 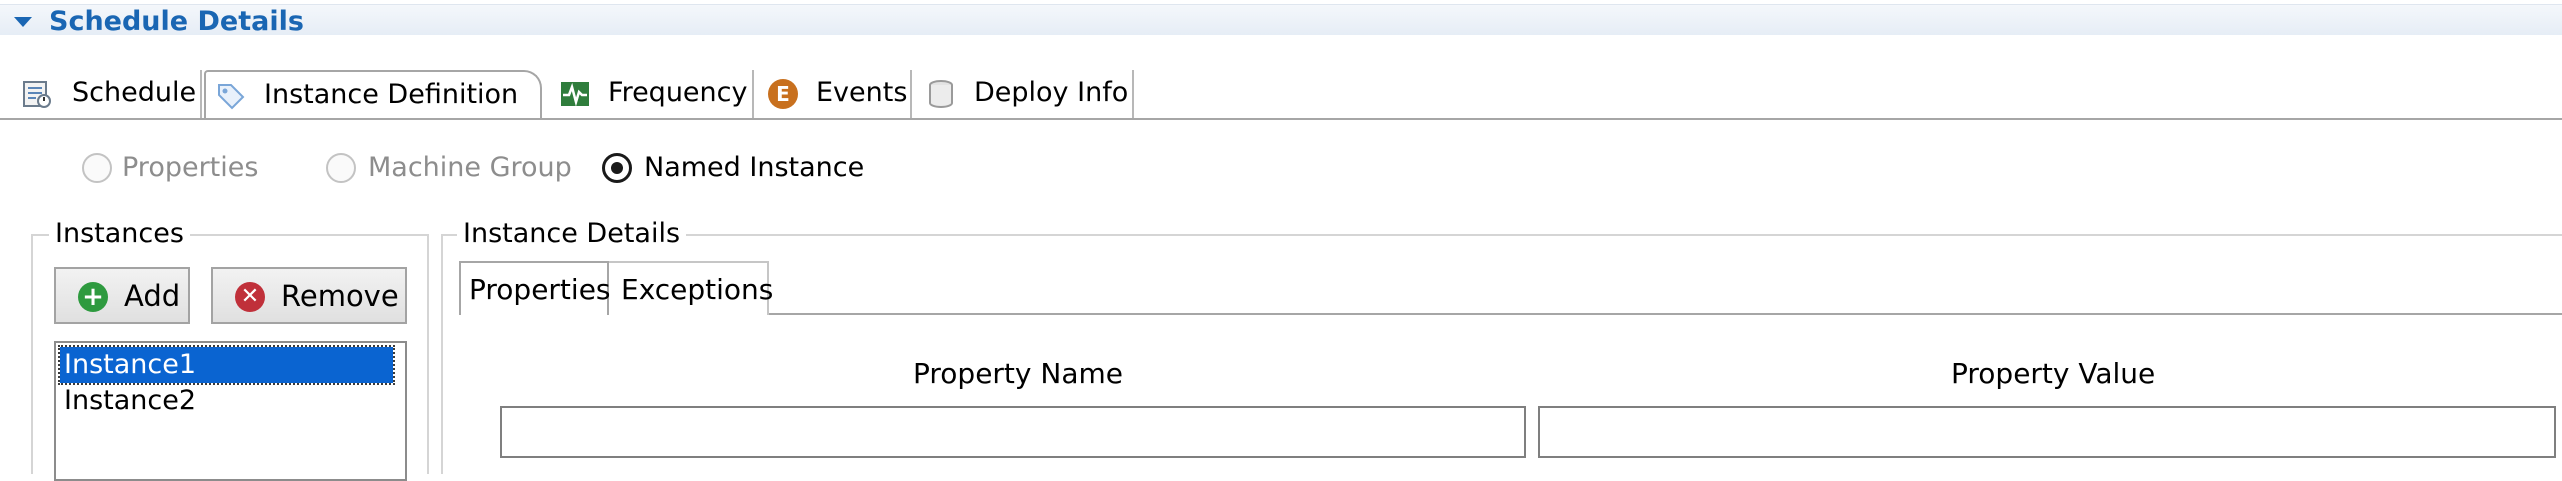 What do you see at coordinates (697, 289) in the screenshot?
I see `tab-exceptions-label: Exceptions` at bounding box center [697, 289].